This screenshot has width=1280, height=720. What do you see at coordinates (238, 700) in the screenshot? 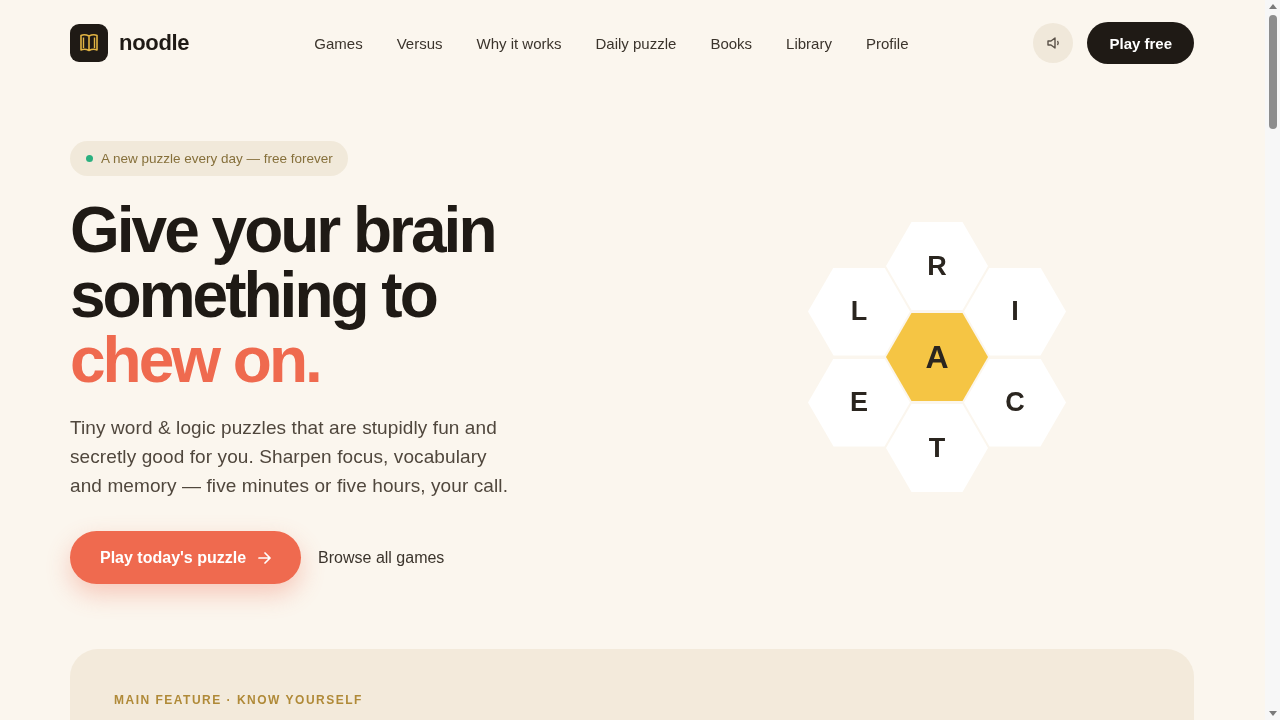
I see `feature-eyebrow: MAIN FEATURE · KNOW YOURSELF` at bounding box center [238, 700].